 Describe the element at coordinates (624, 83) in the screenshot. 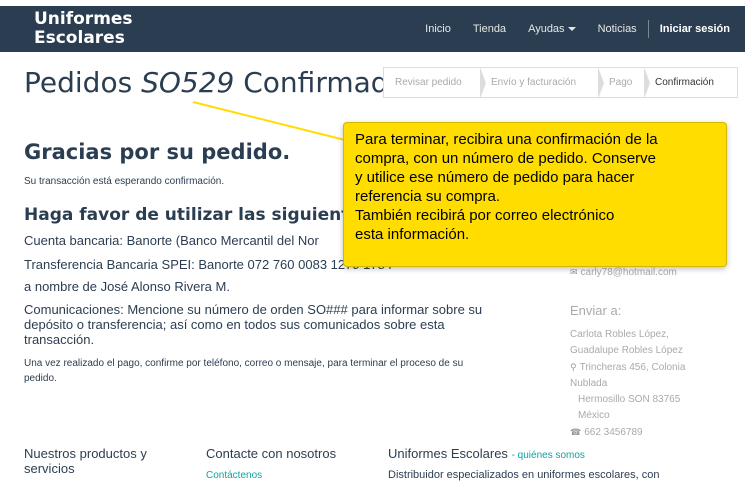

I see `step-payment: Pago` at that location.